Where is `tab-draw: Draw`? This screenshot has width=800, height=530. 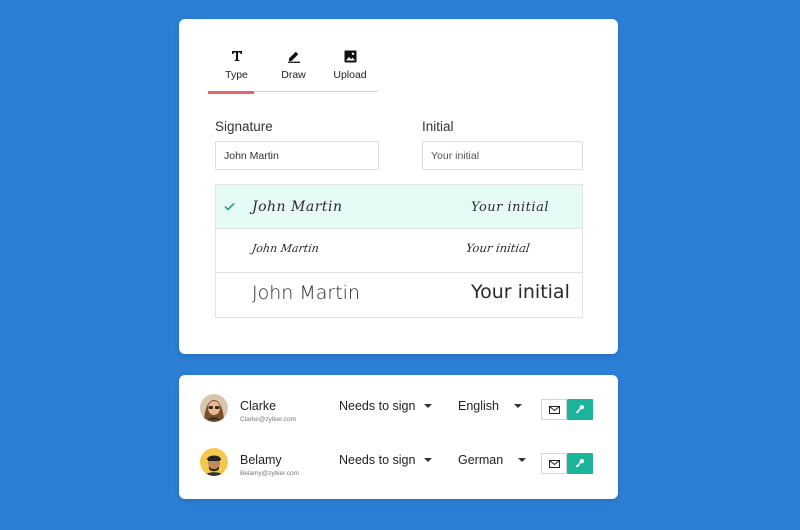 tab-draw: Draw is located at coordinates (293, 68).